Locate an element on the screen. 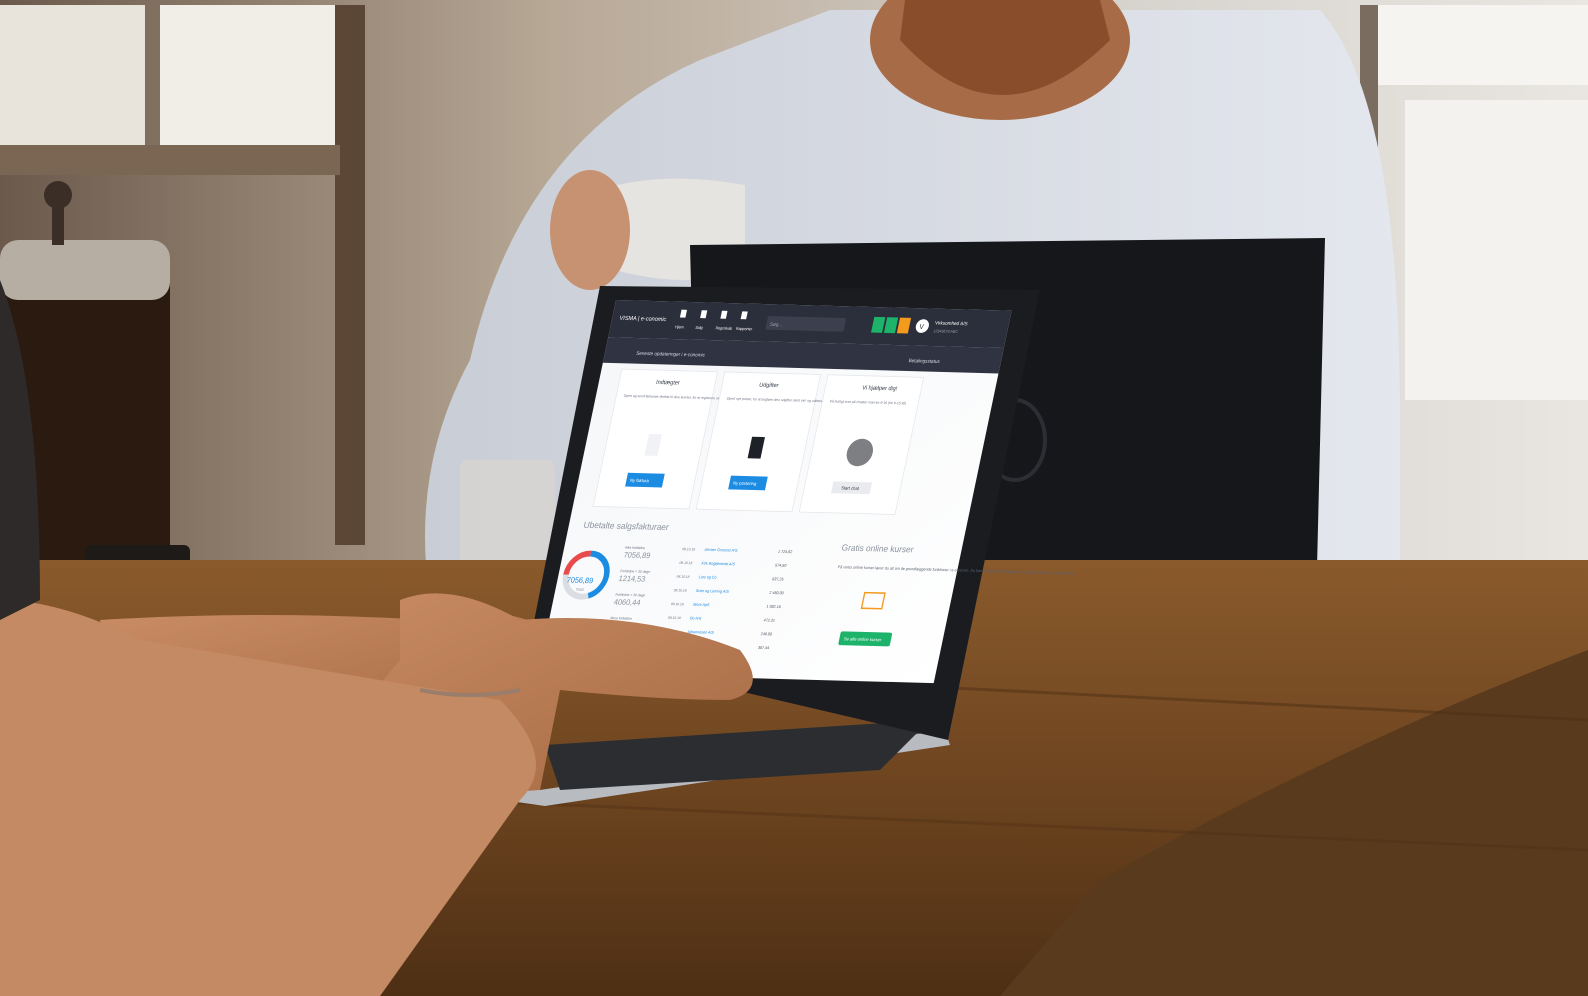 The height and width of the screenshot is (996, 1588). card-button-label-1: Ny postering is located at coordinates (745, 483).